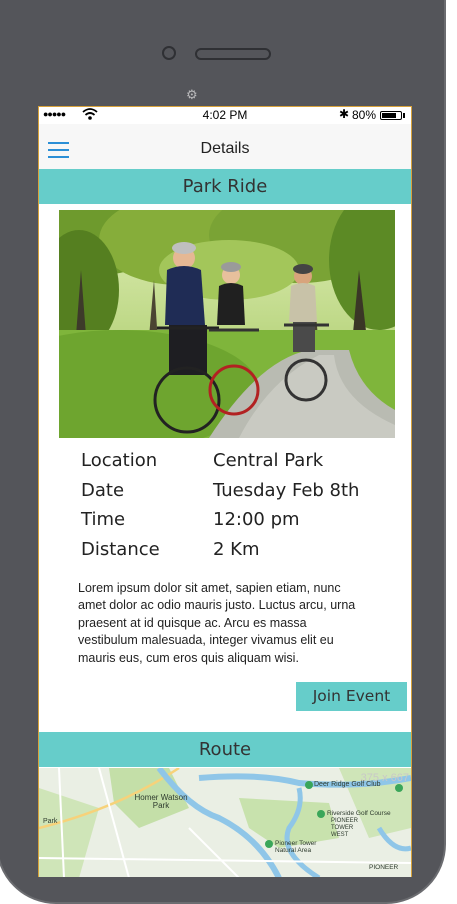  I want to click on join-event-button: Join Event, so click(351, 696).